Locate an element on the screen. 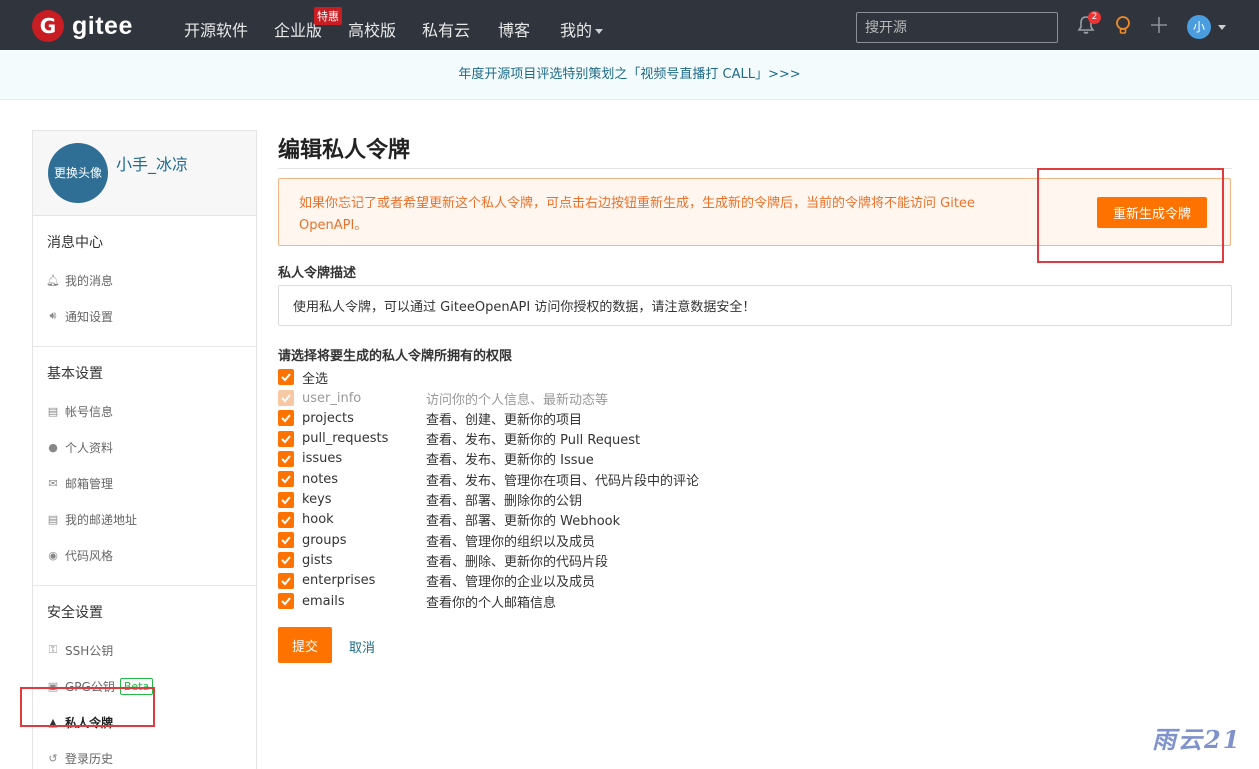  permission-description: 查看、发布、更新你的 Pull Request is located at coordinates (533, 441).